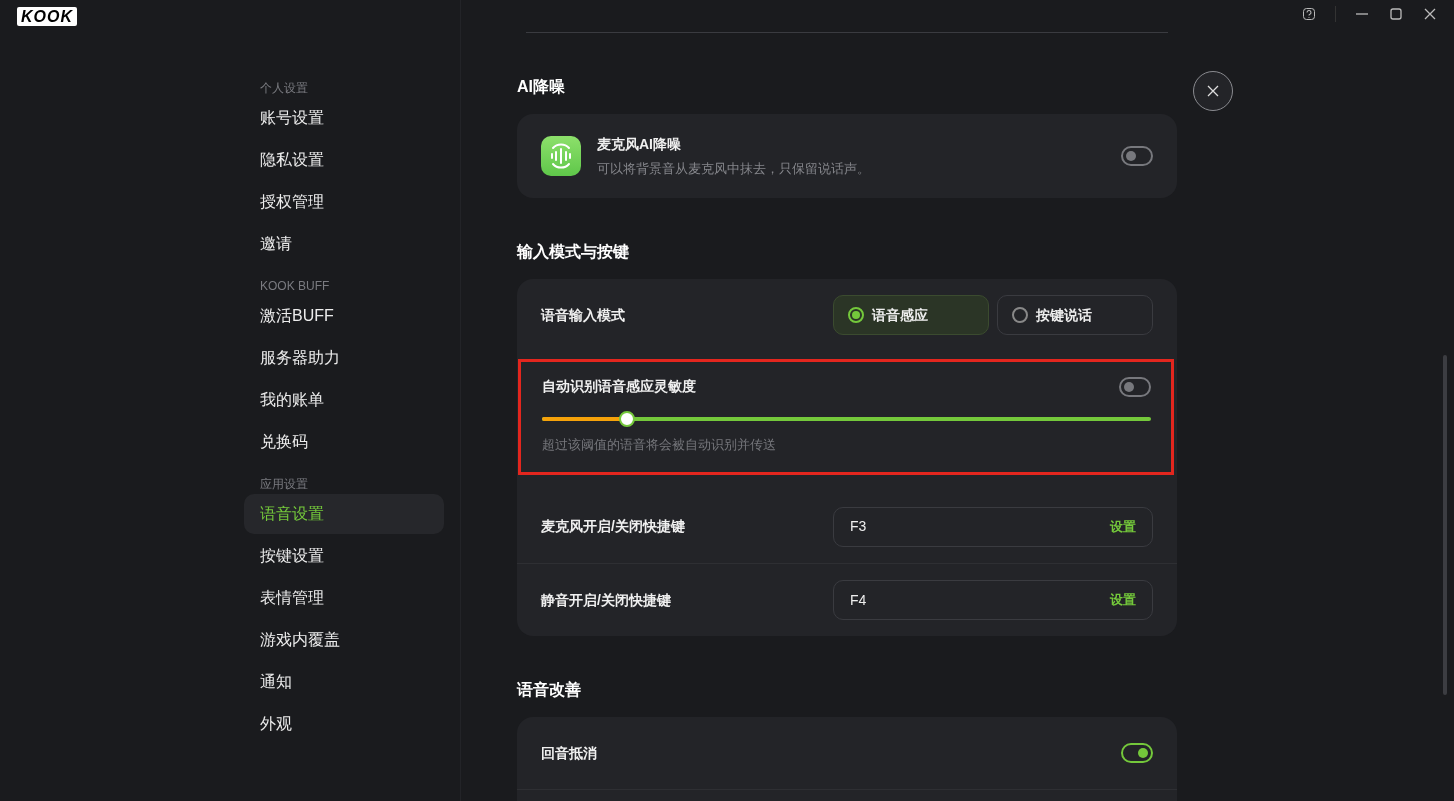 The image size is (1454, 801). Describe the element at coordinates (47, 16) in the screenshot. I see `app-logo: KOOK` at that location.